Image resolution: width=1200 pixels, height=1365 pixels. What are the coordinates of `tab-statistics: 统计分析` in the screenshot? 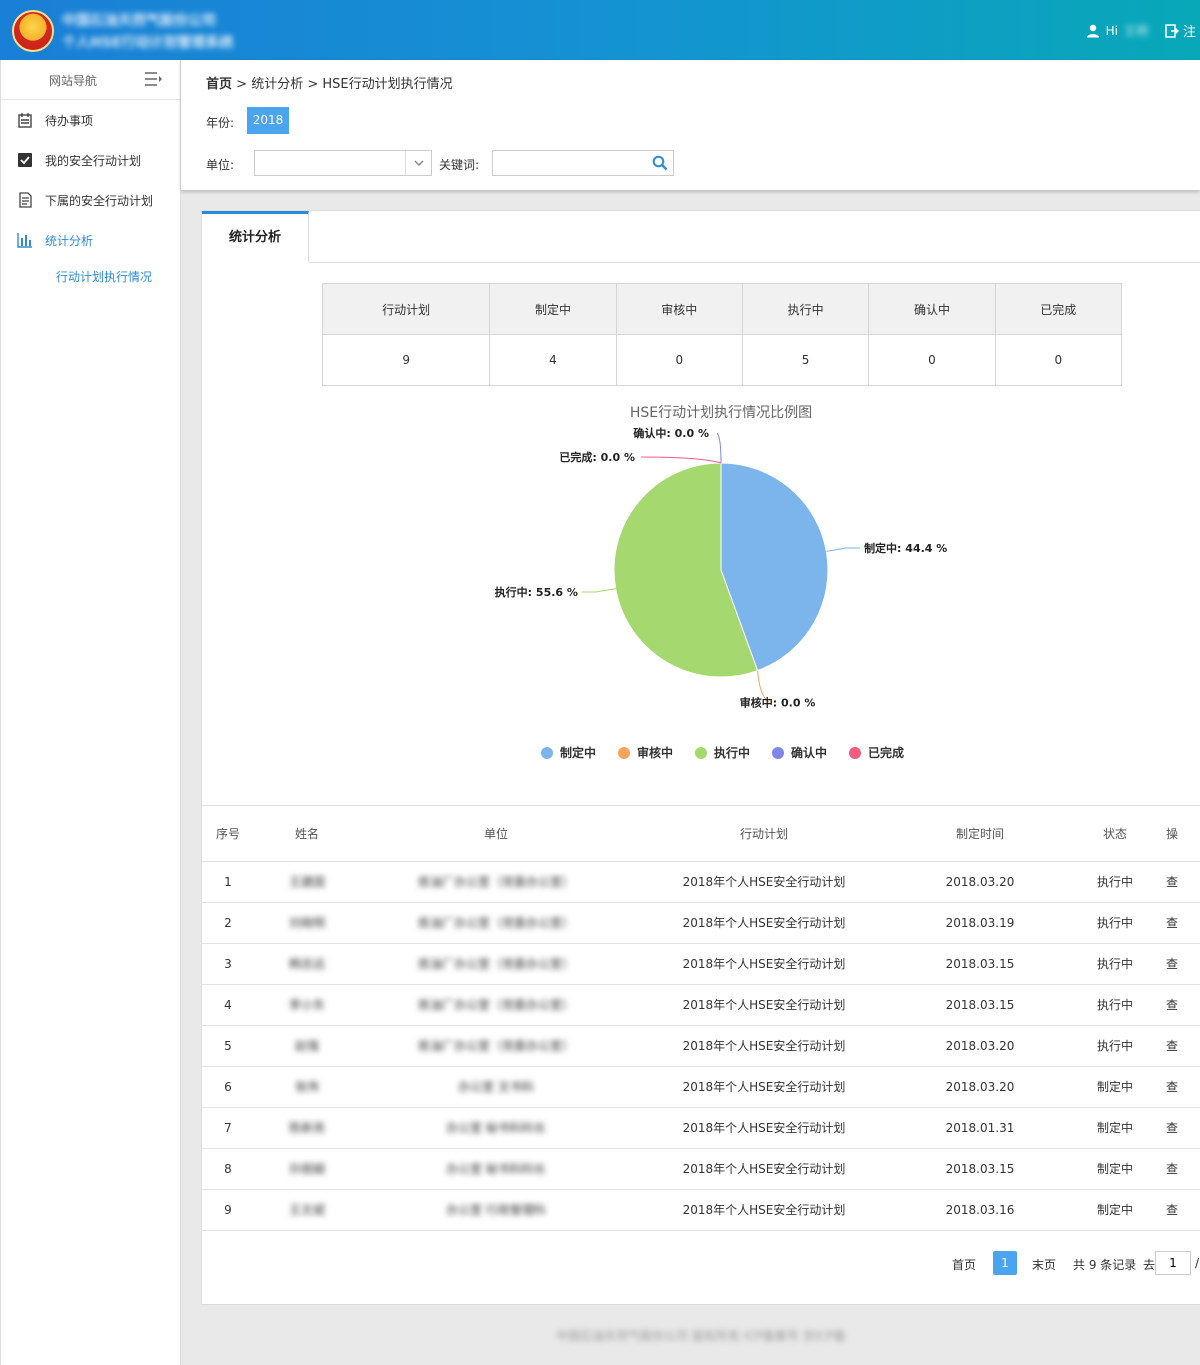 It's located at (255, 237).